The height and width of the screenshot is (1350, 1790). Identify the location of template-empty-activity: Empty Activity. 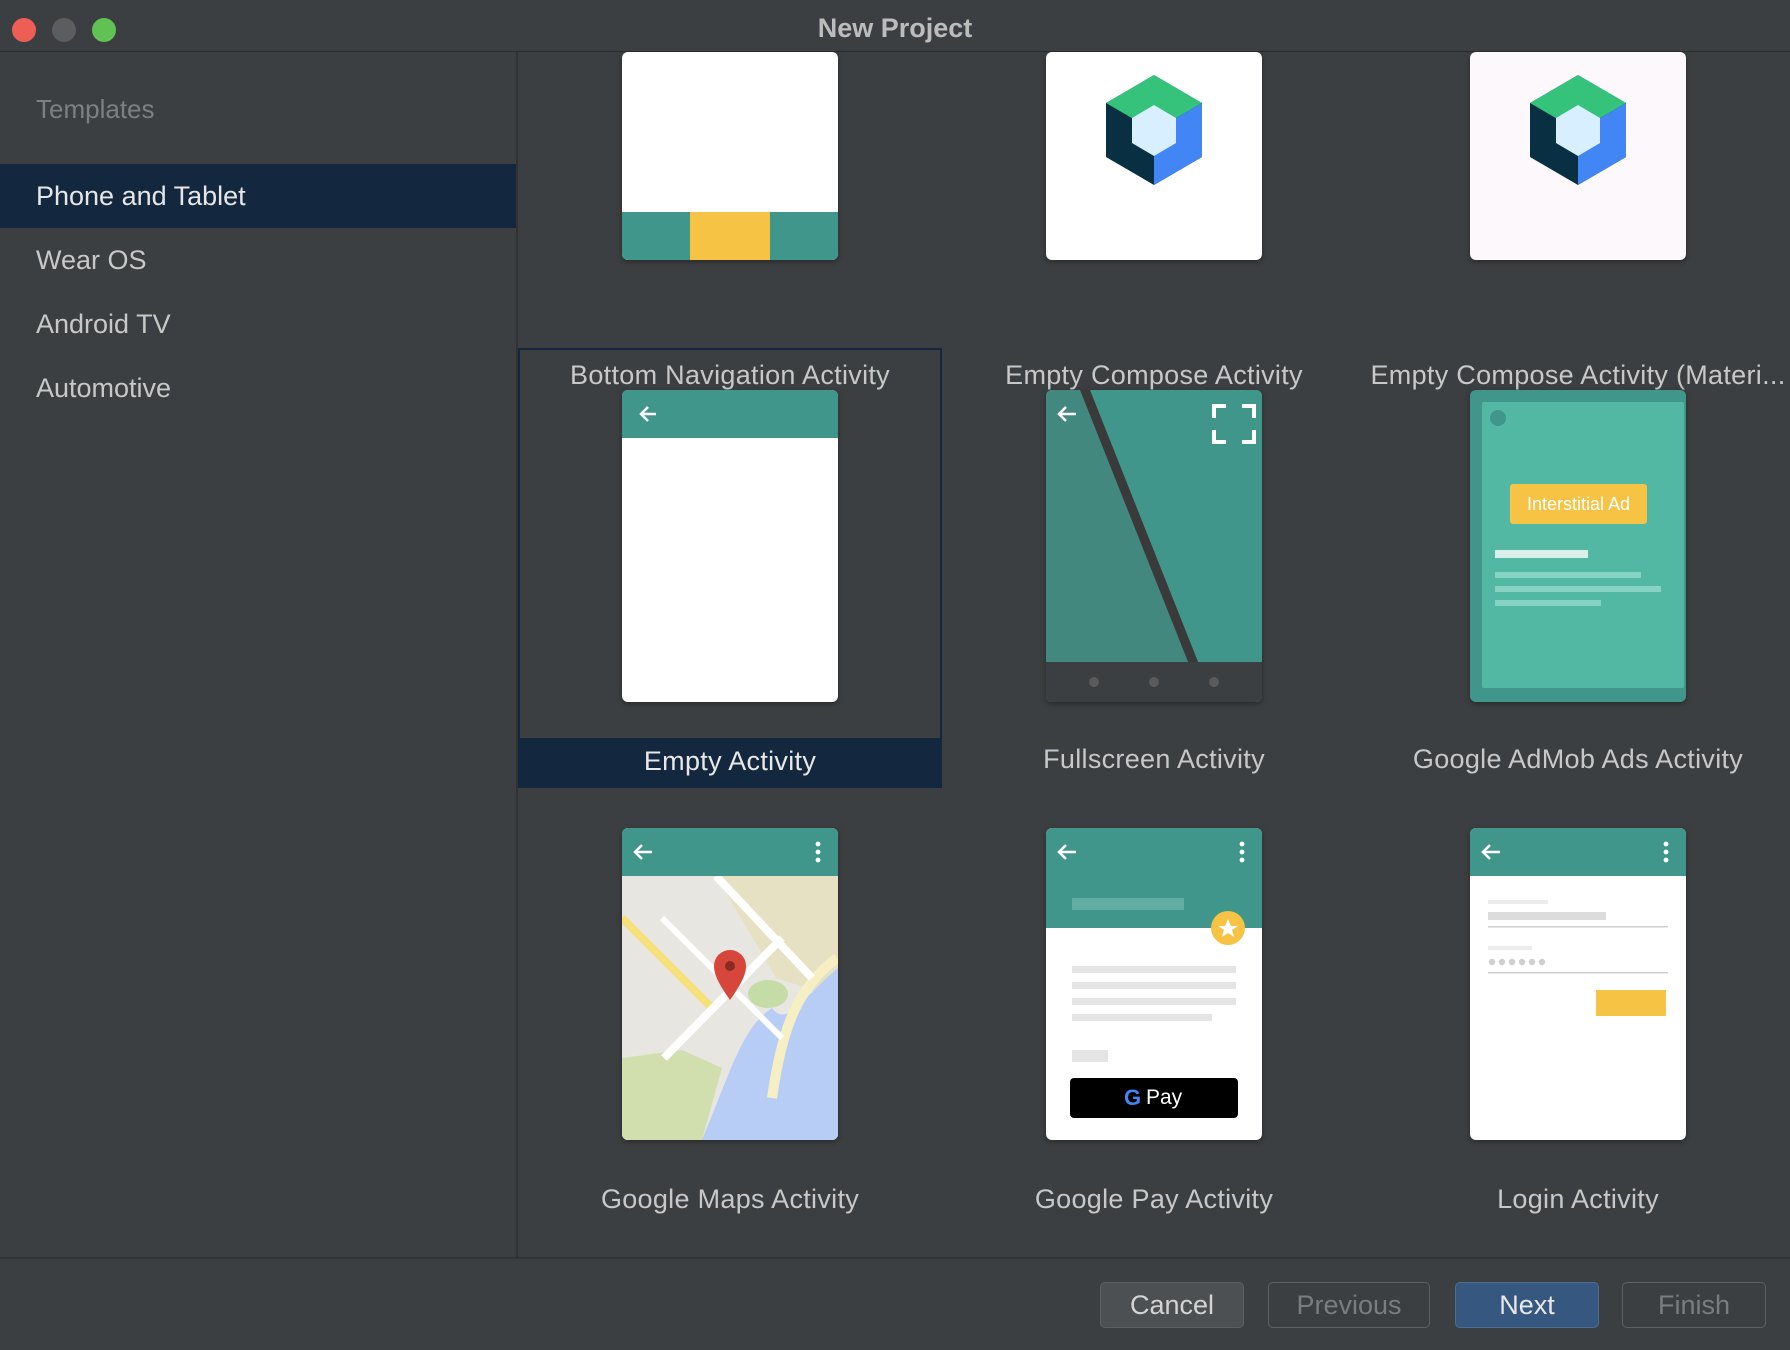
(730, 568).